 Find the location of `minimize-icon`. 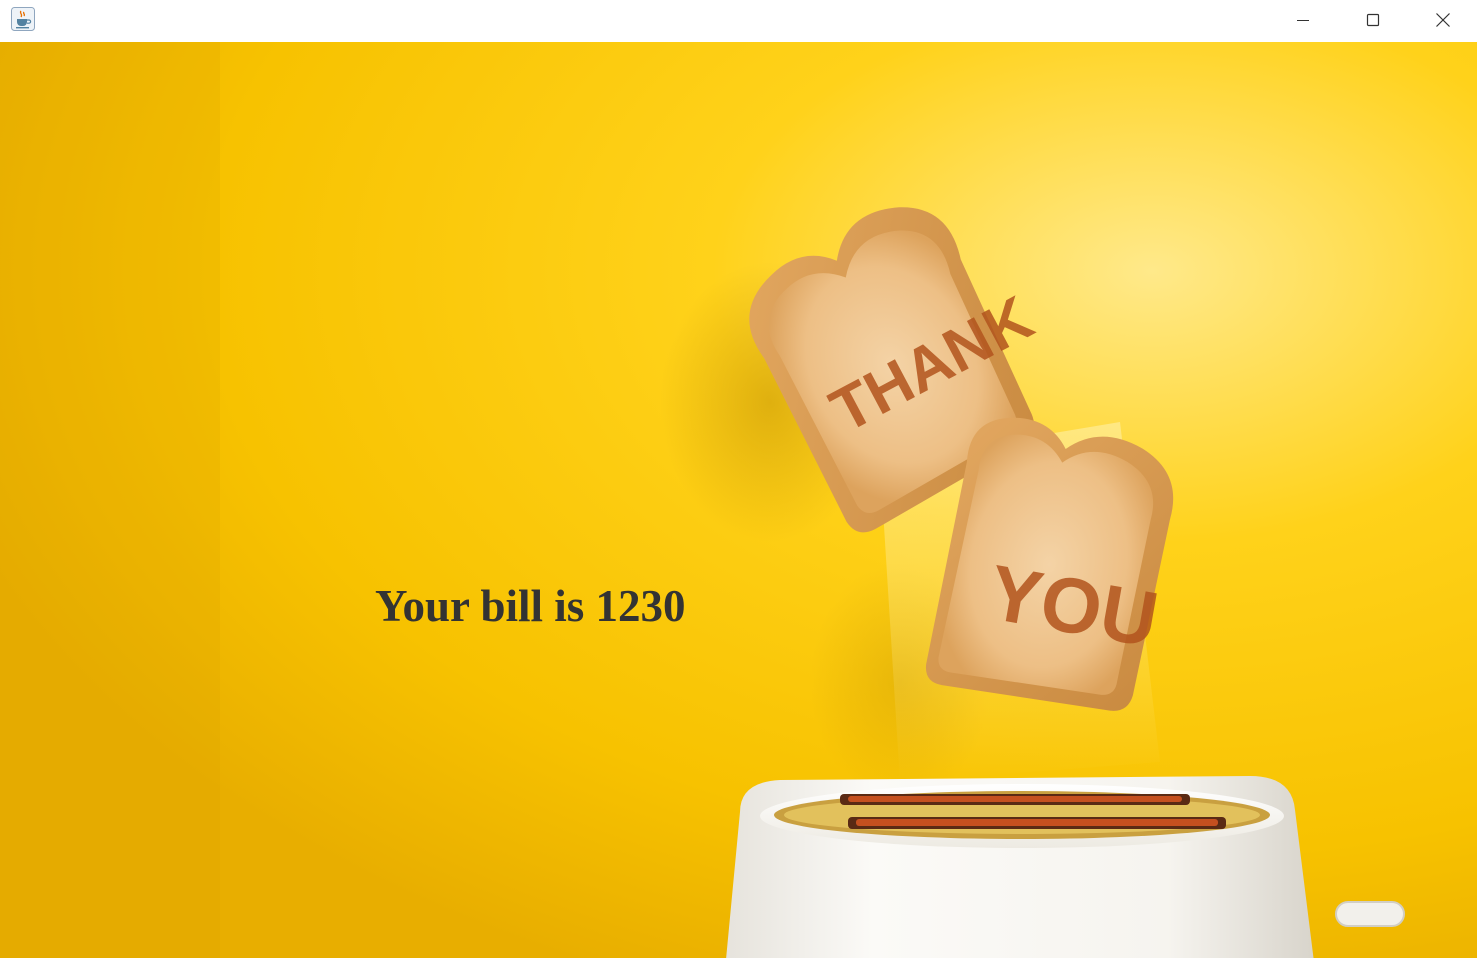

minimize-icon is located at coordinates (1303, 20).